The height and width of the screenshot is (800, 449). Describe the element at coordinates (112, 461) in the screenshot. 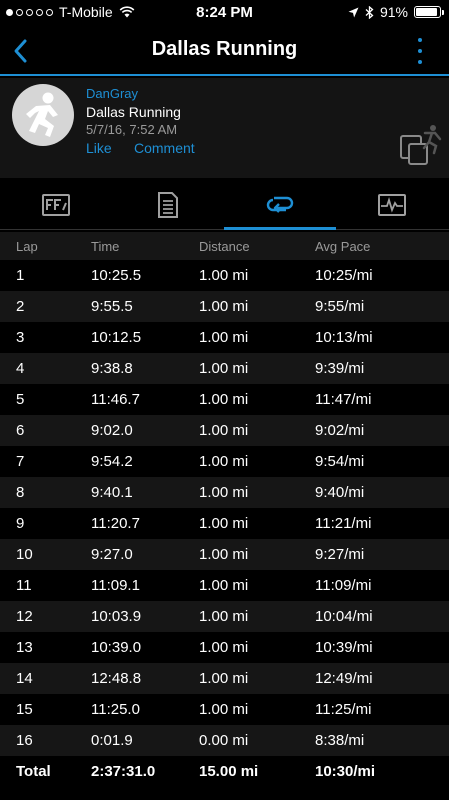

I see `time-cell: 9:54.2` at that location.